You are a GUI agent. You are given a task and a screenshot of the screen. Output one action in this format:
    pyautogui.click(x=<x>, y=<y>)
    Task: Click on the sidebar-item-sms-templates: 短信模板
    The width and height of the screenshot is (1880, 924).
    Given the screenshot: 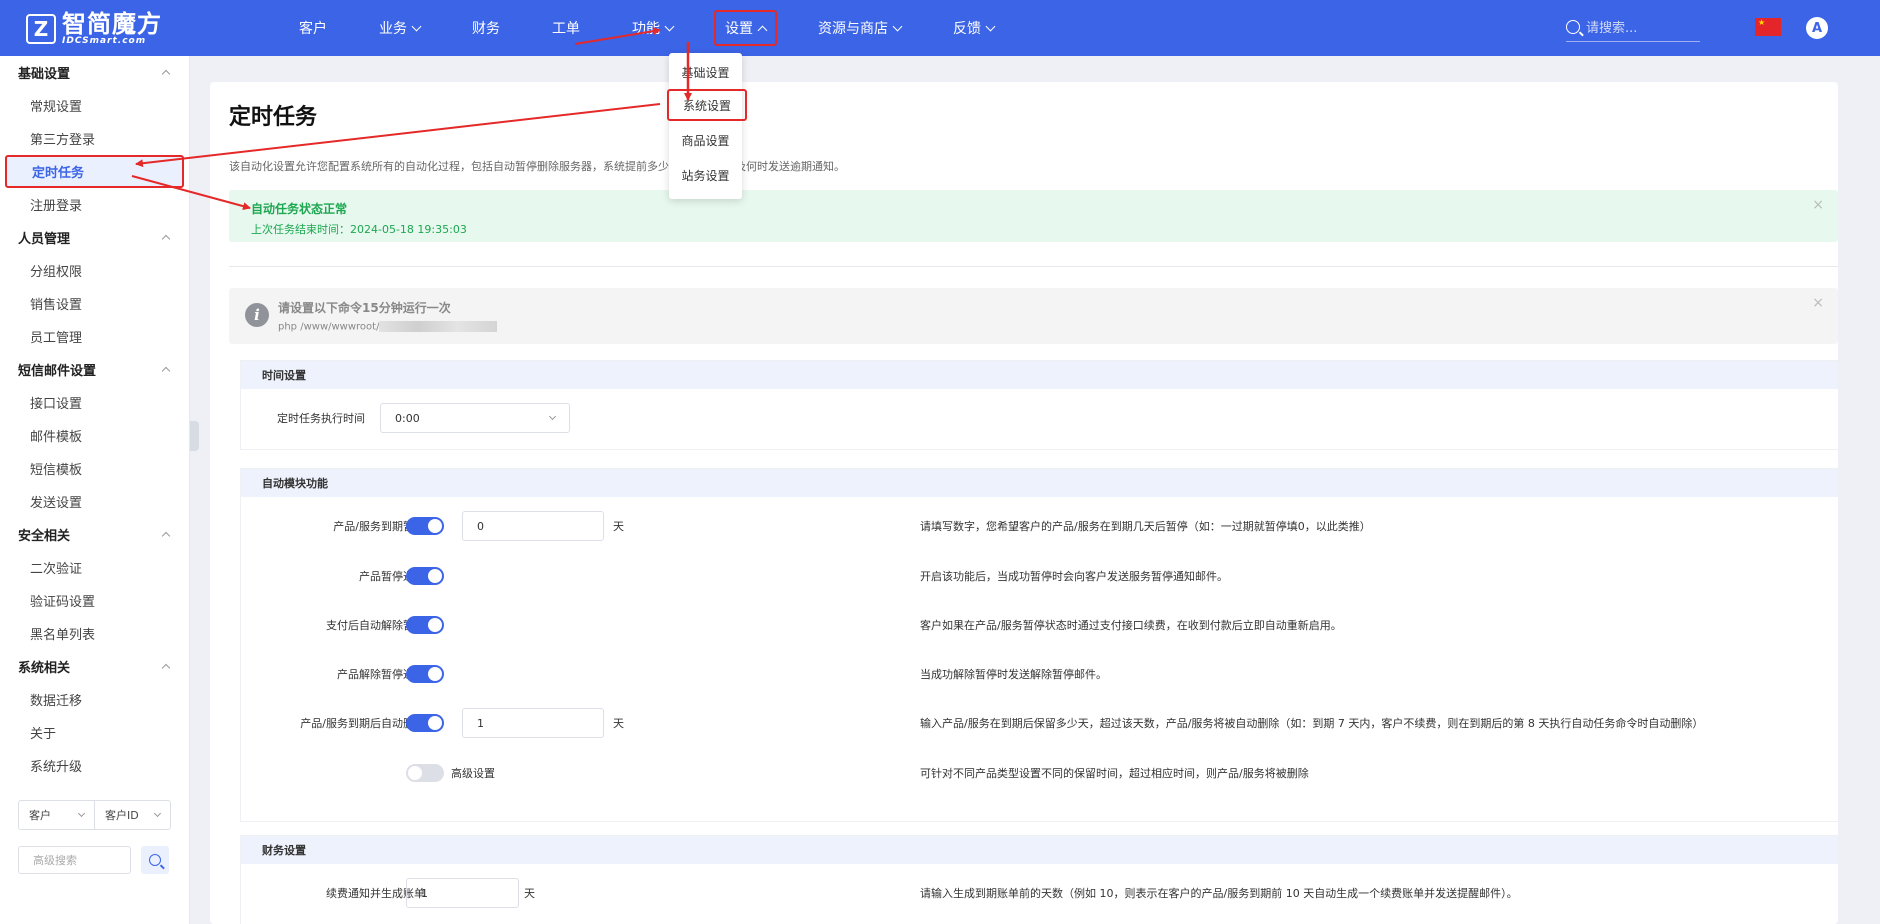 What is the action you would take?
    pyautogui.click(x=94, y=468)
    